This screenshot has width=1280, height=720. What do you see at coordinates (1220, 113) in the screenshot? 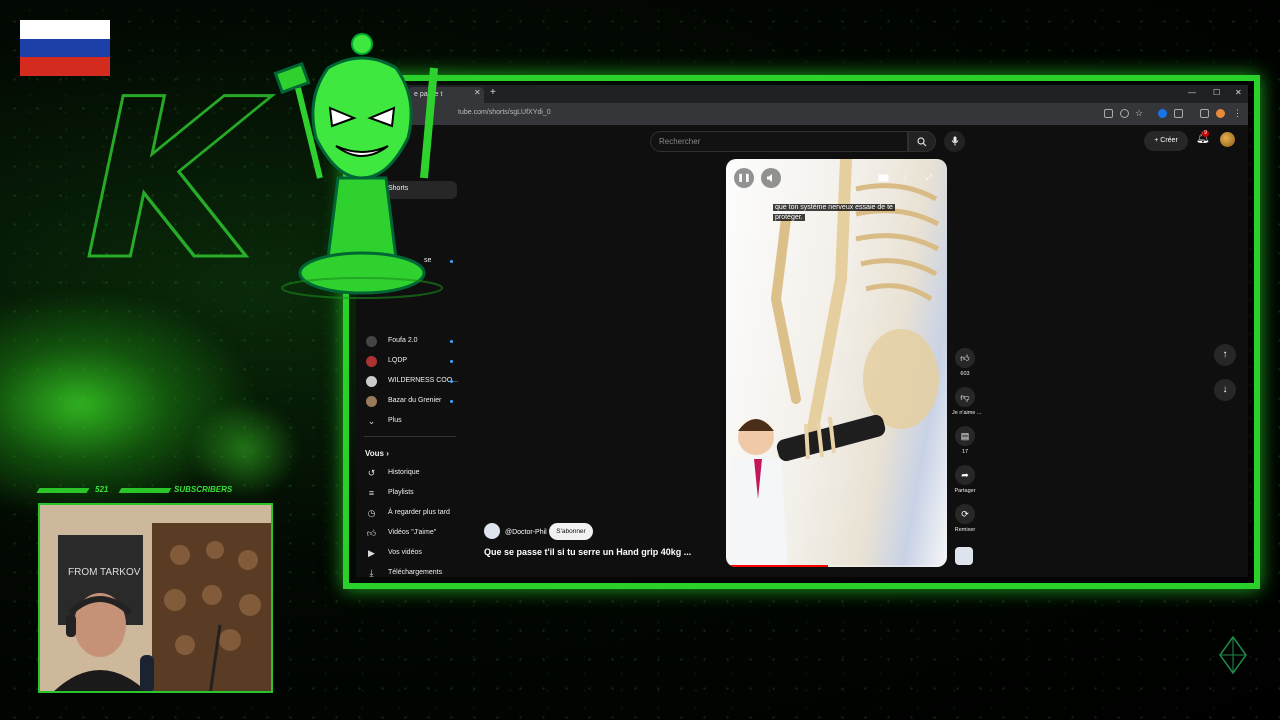
I see `profile-icon` at bounding box center [1220, 113].